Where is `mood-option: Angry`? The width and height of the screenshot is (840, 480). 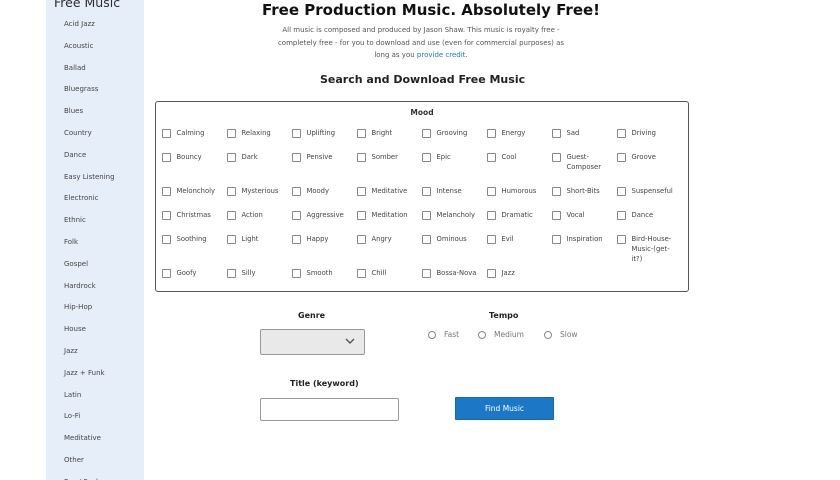
mood-option: Angry is located at coordinates (388, 239).